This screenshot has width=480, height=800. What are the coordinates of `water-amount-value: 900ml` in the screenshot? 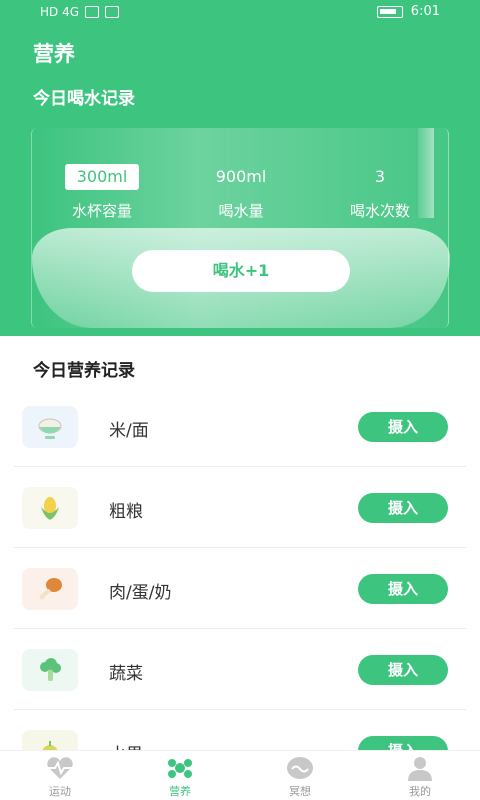 It's located at (241, 176).